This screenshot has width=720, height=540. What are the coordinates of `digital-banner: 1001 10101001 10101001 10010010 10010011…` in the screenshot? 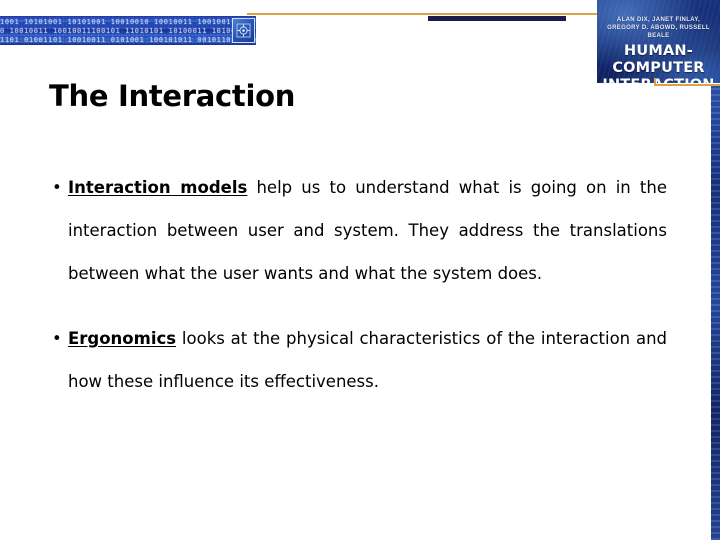 It's located at (128, 30).